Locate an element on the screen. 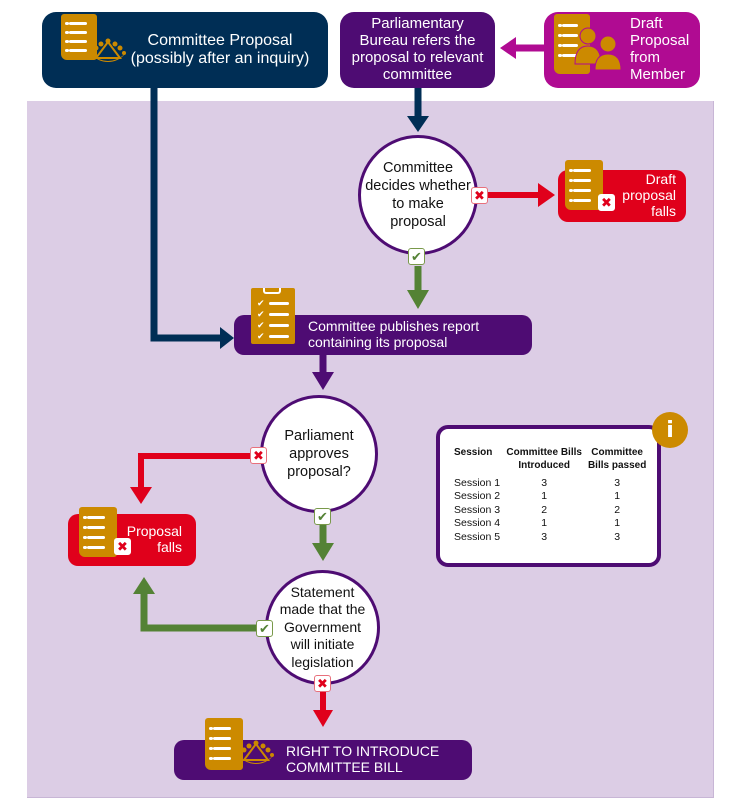  table-row: Session 411 is located at coordinates (537, 523).